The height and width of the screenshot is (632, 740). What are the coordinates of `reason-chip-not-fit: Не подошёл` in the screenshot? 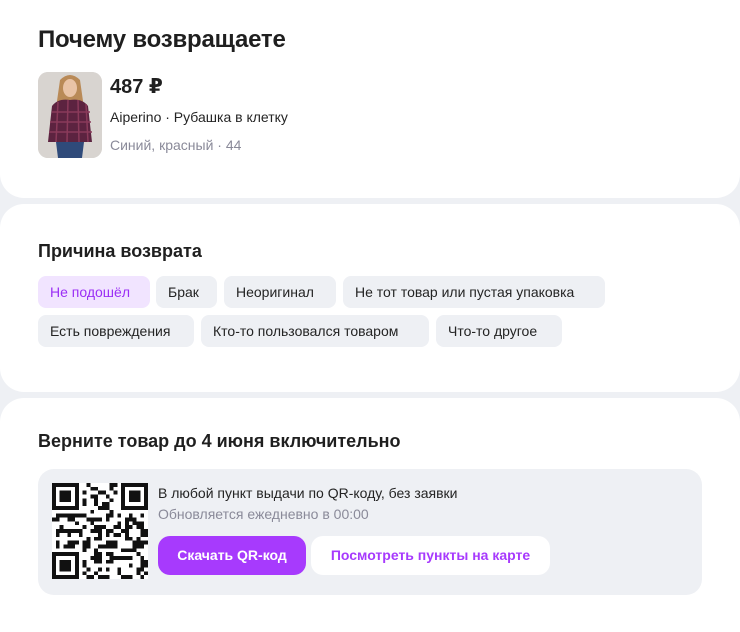 It's located at (94, 292).